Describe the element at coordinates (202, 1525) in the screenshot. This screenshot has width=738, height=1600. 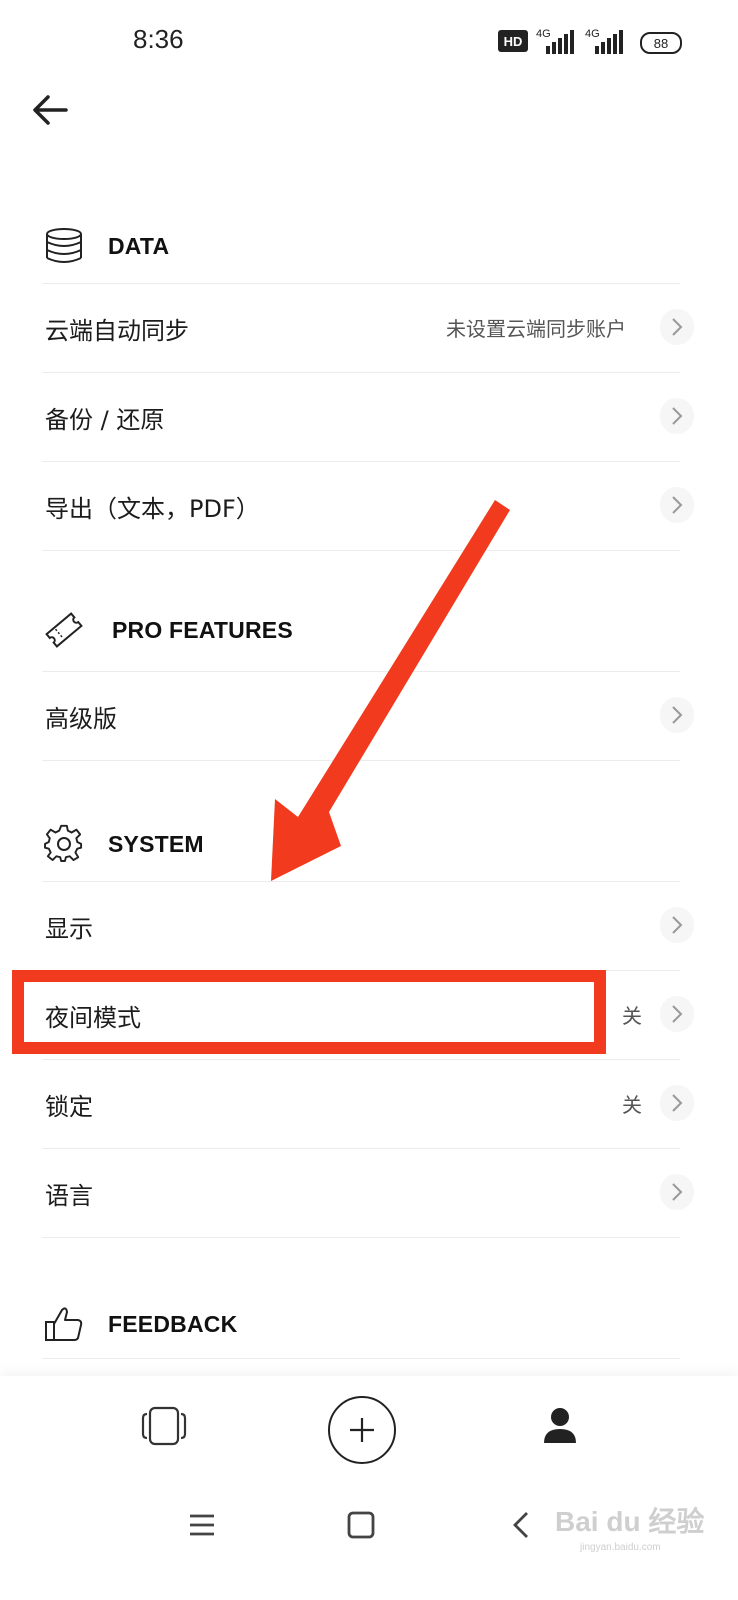
I see `menu-icon` at that location.